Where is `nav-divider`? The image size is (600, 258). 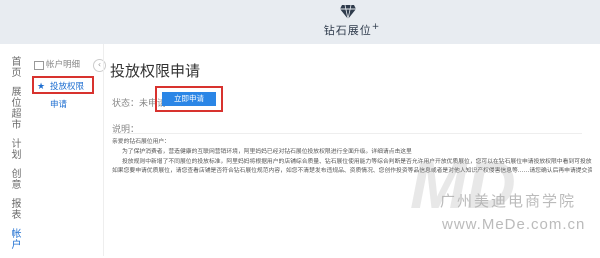 nav-divider is located at coordinates (103, 150).